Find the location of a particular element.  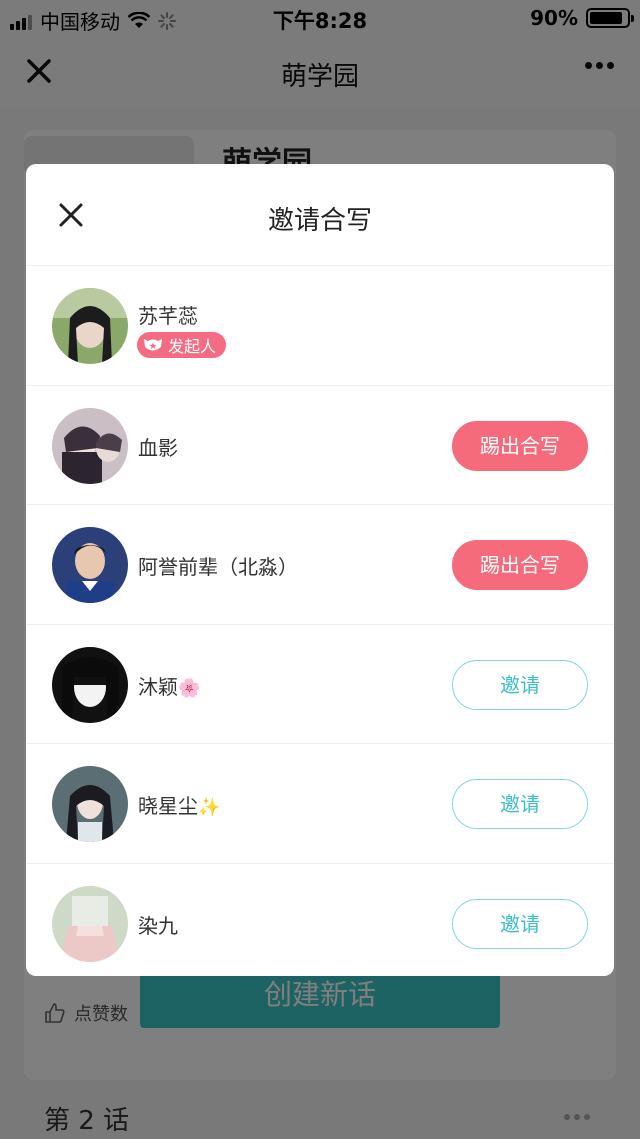

modal-header: 邀请合写 is located at coordinates (320, 215).